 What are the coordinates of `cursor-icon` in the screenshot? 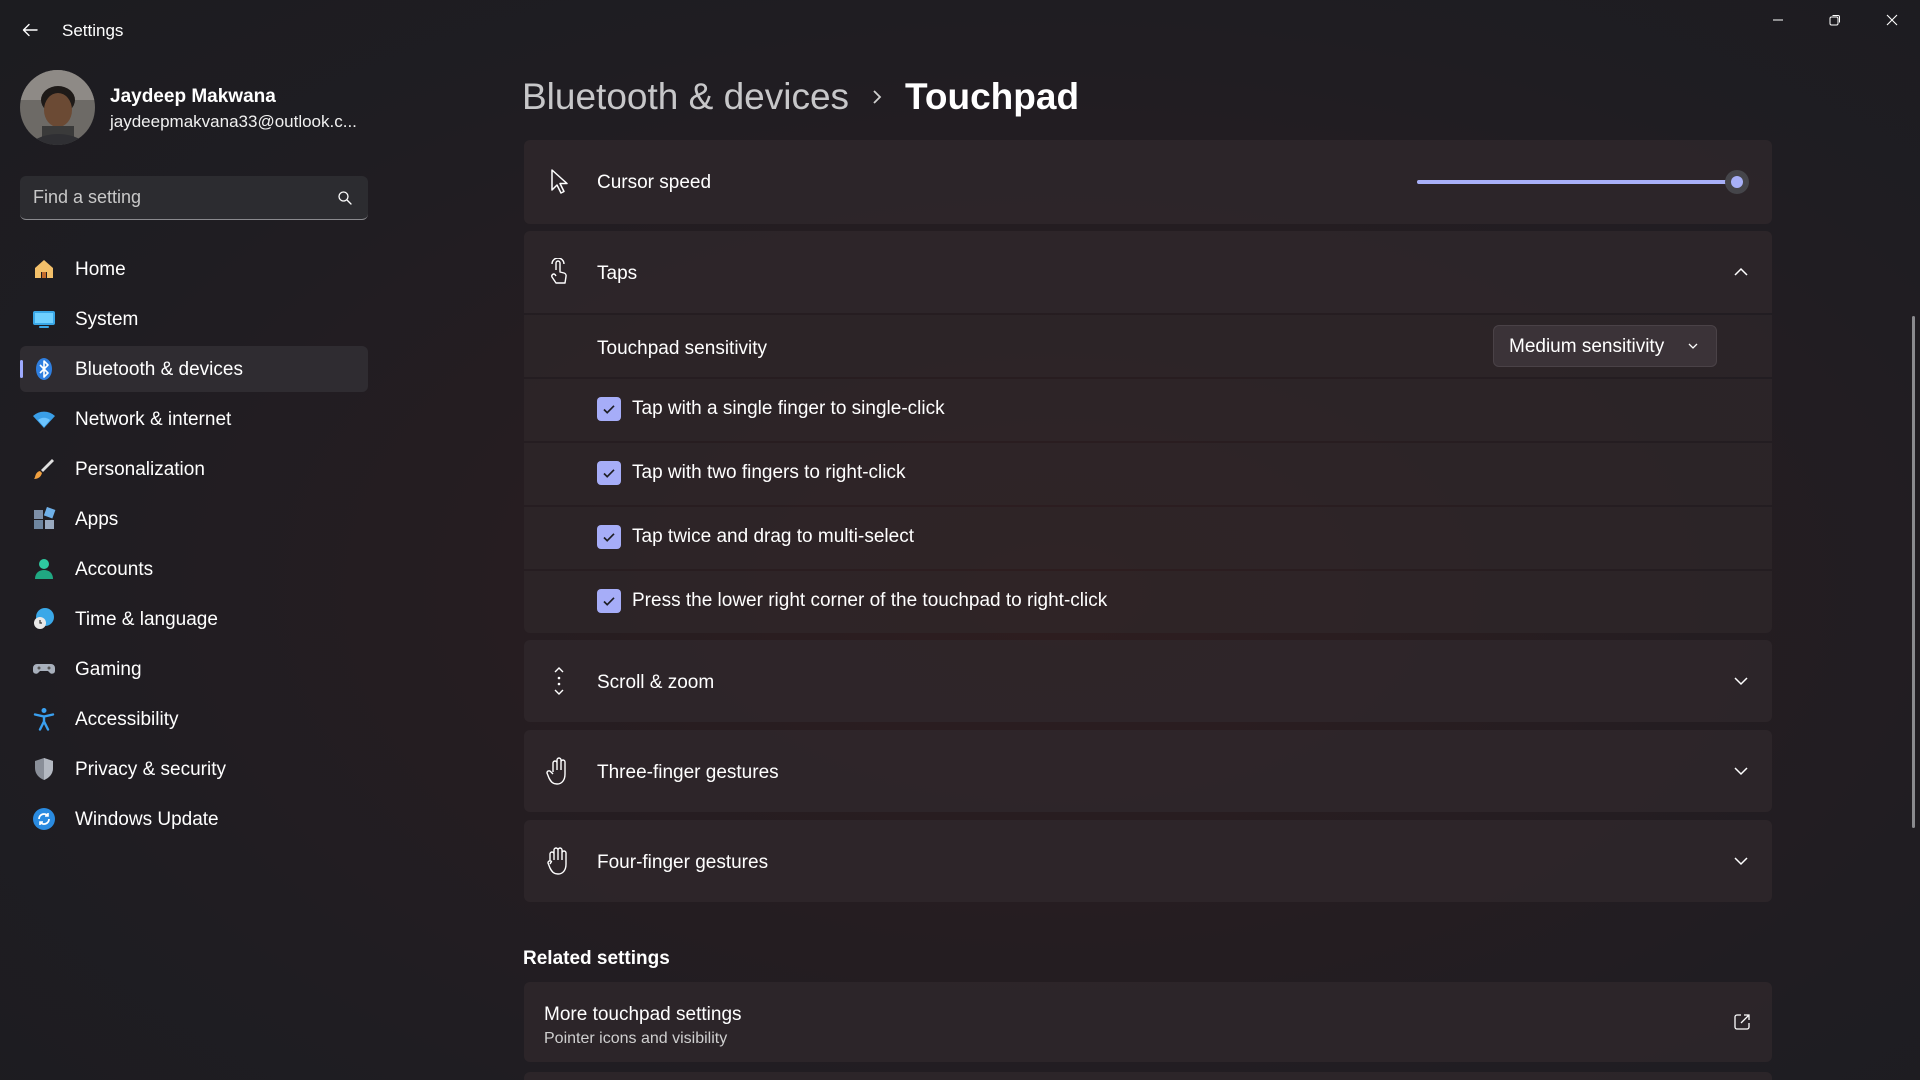 It's located at (559, 182).